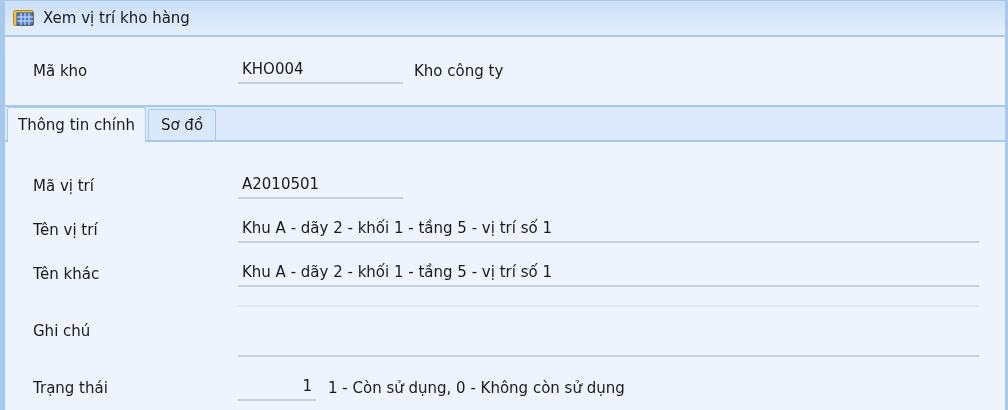 Image resolution: width=1008 pixels, height=410 pixels. What do you see at coordinates (24, 18) in the screenshot?
I see `table-window-icon` at bounding box center [24, 18].